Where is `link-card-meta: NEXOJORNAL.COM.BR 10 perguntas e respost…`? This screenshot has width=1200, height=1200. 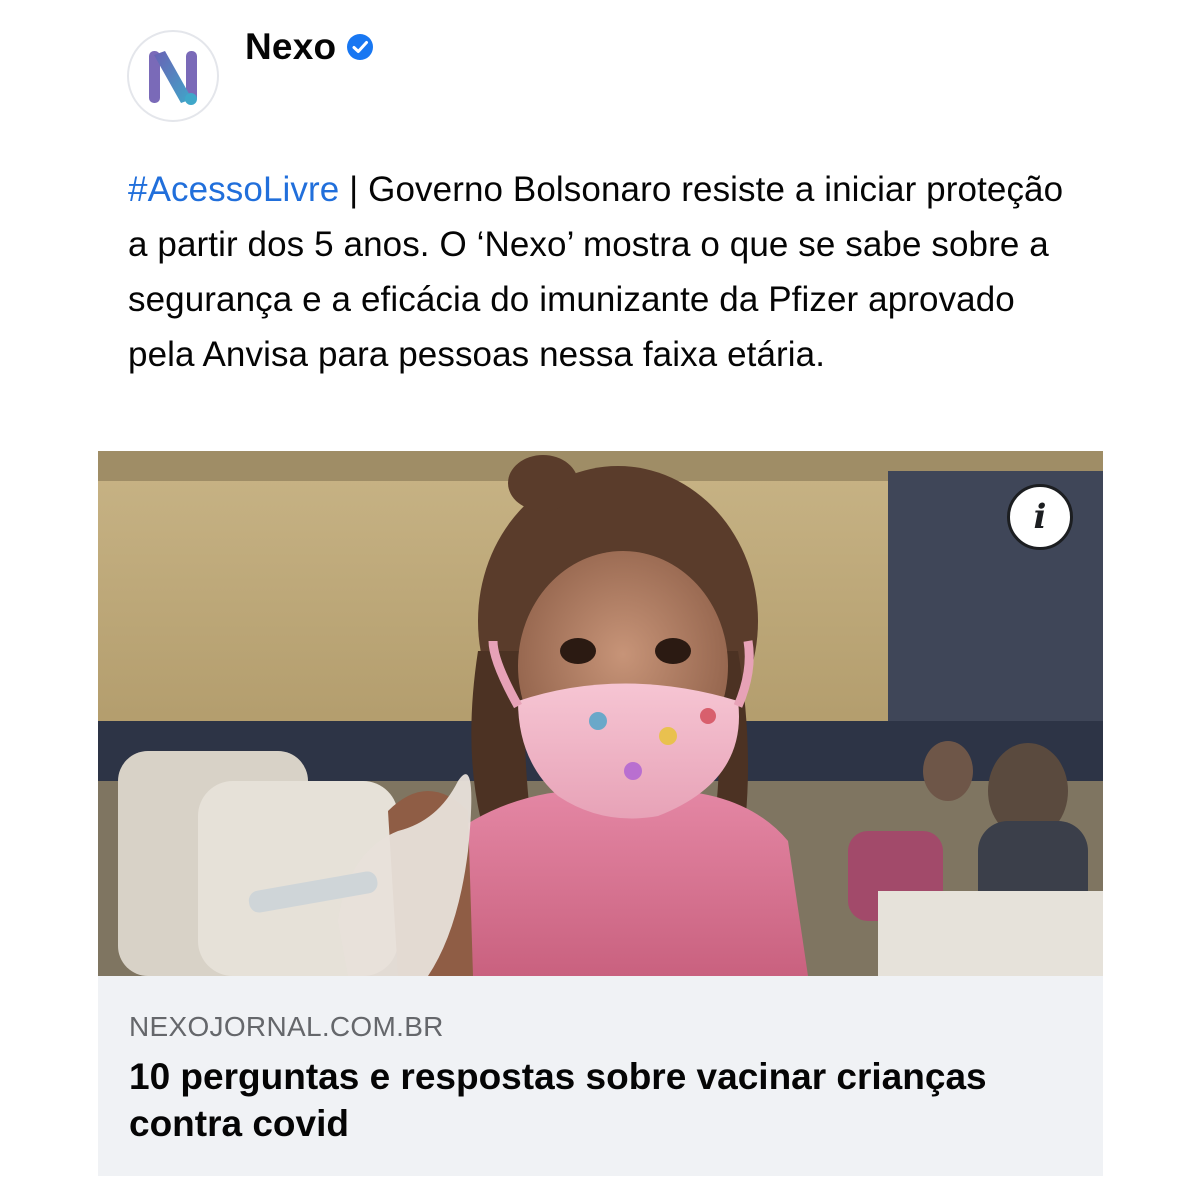
link-card-meta: NEXOJORNAL.COM.BR 10 perguntas e respost… is located at coordinates (604, 1079).